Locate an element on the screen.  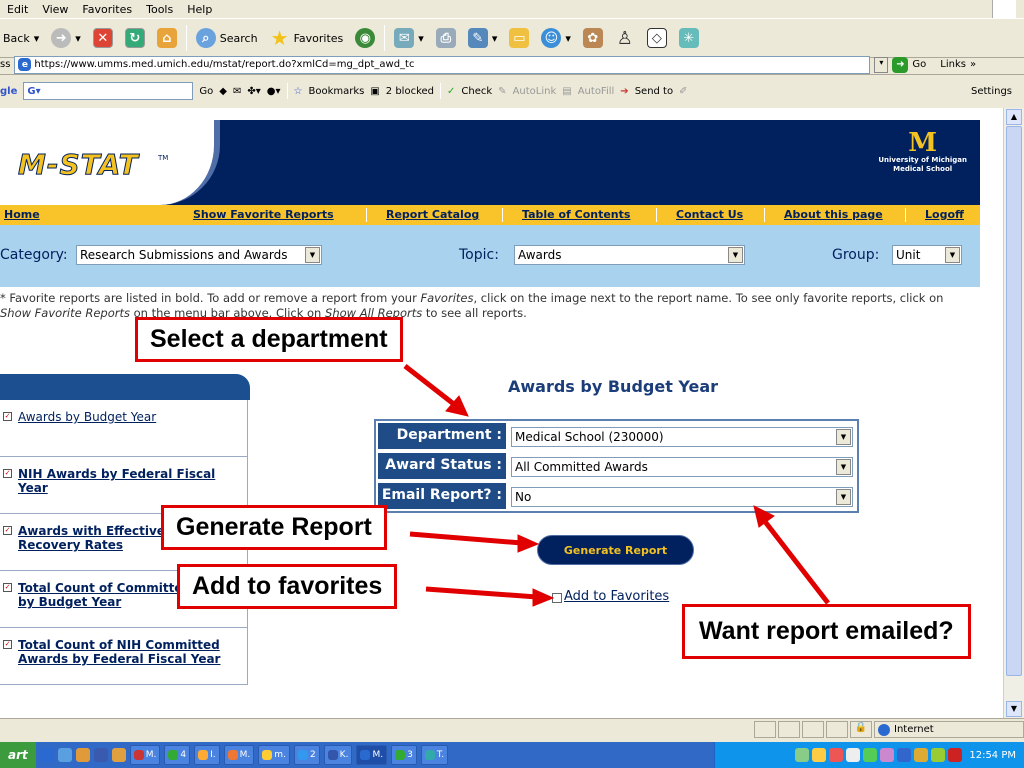
ie-quicklaunch-icon is located at coordinates (46, 755).